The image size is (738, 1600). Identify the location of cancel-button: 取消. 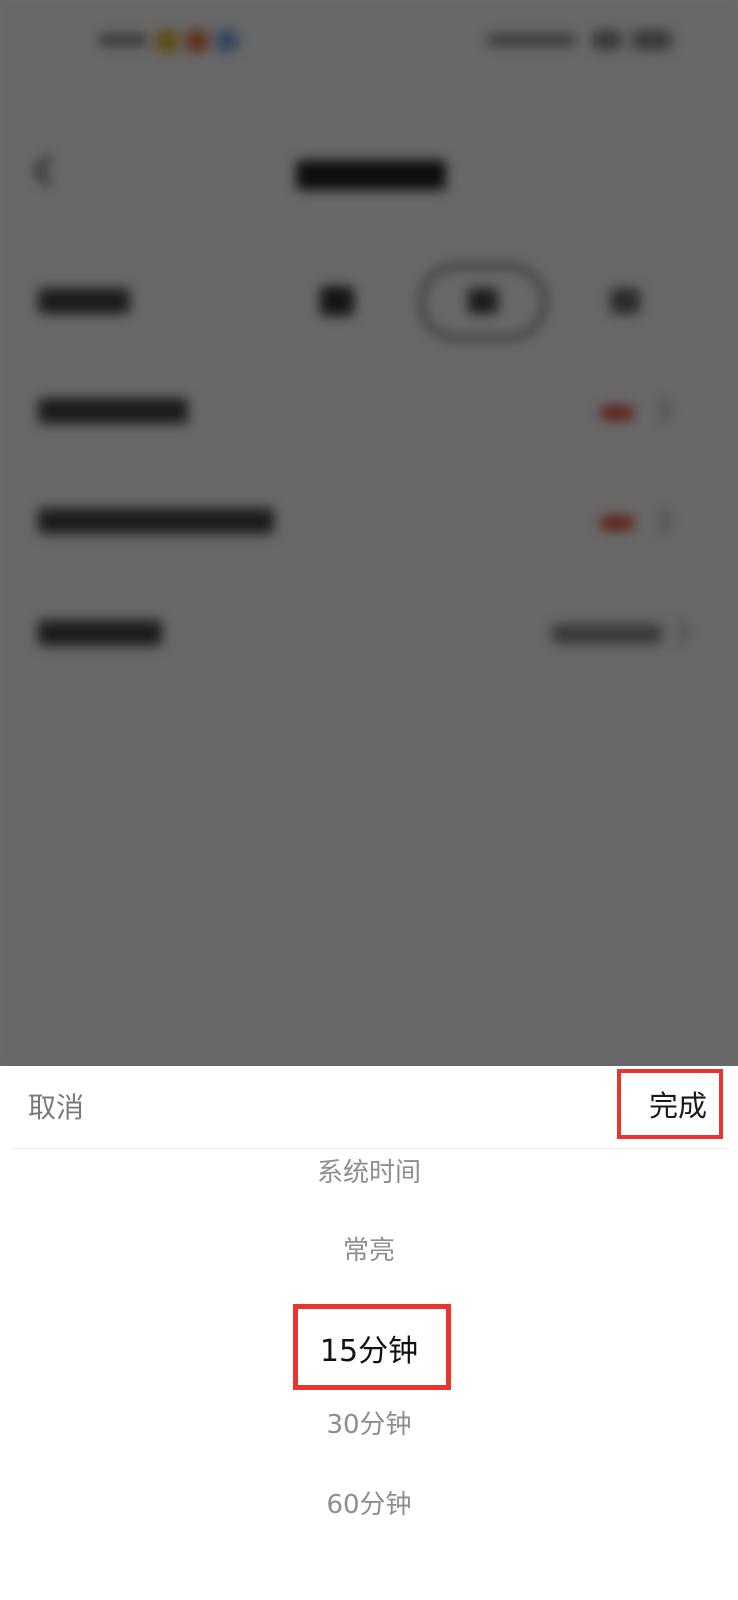
(56, 1106).